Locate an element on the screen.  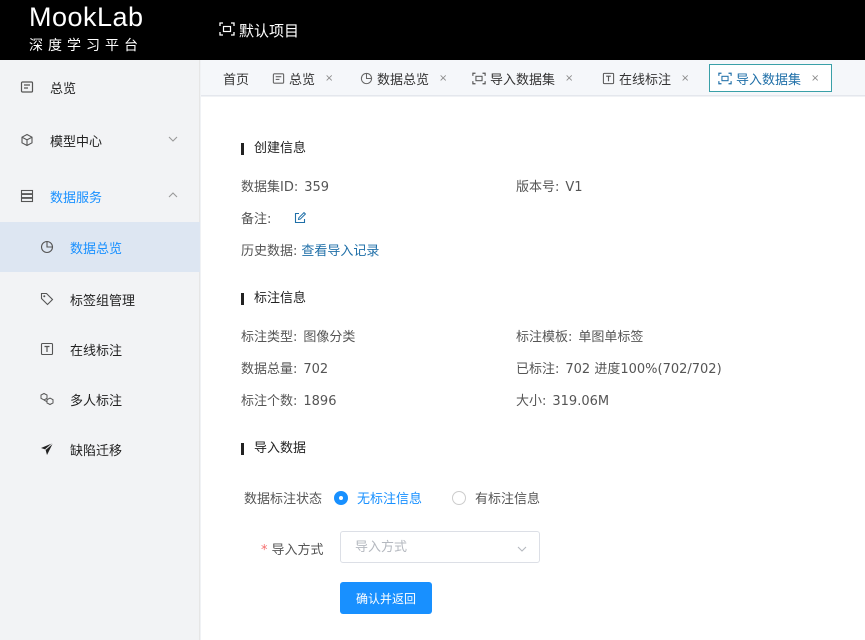
sidebar-item-label: 模型中心 is located at coordinates (76, 142).